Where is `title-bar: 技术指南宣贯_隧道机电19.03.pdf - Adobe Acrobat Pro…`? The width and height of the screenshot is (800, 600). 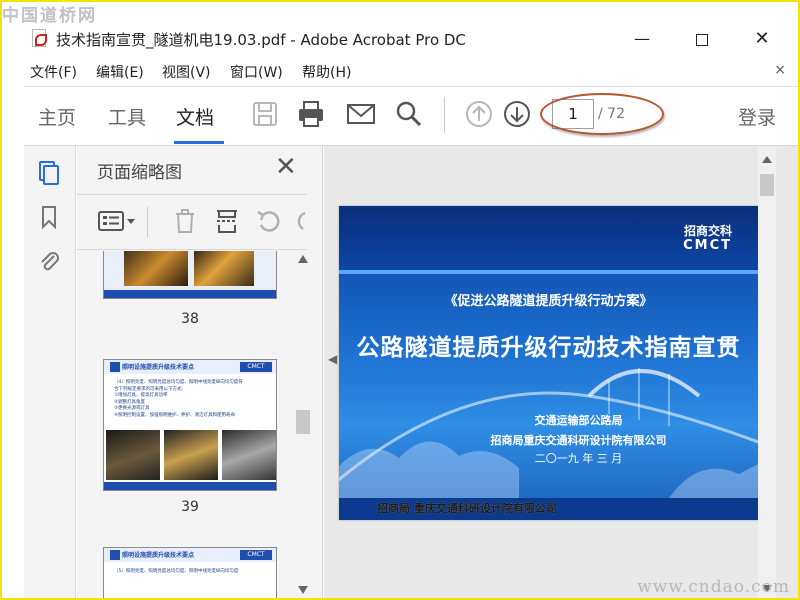 title-bar: 技术指南宣贯_隧道机电19.03.pdf - Adobe Acrobat Pro… is located at coordinates (400, 37).